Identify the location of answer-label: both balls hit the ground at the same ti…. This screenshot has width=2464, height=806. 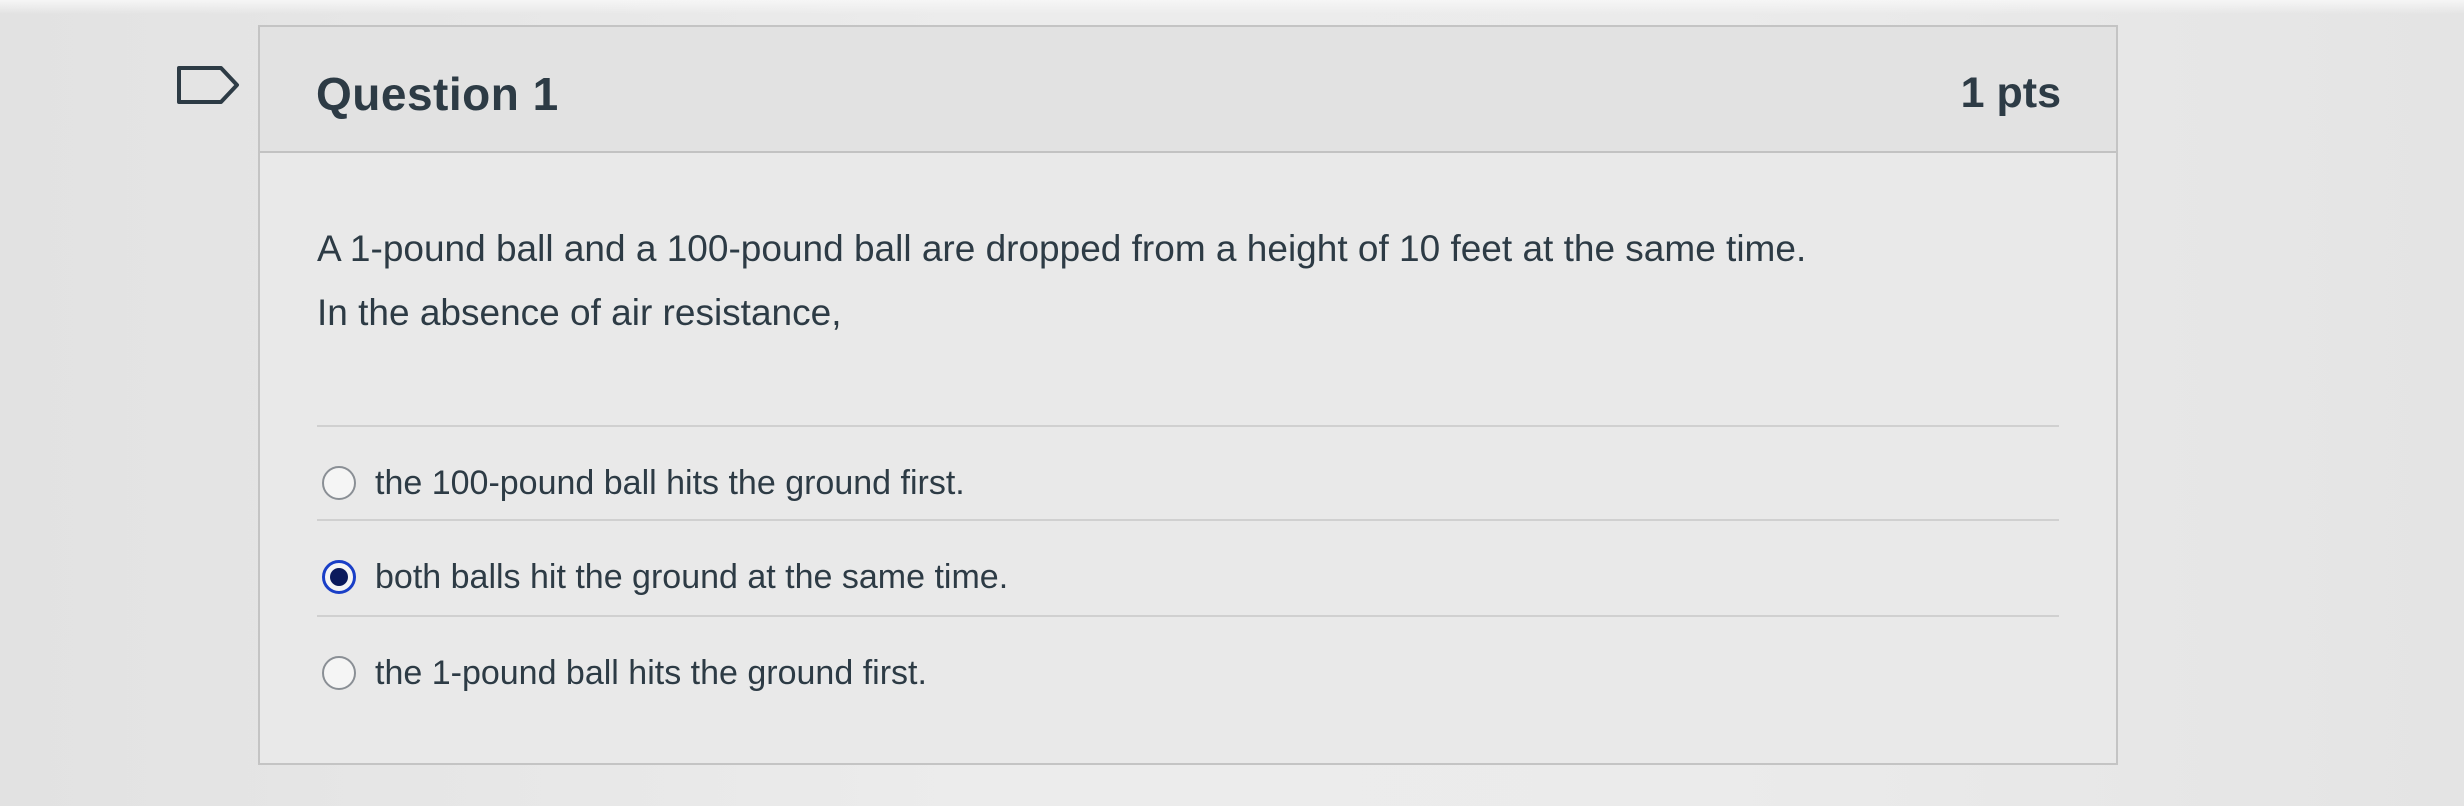
(692, 576).